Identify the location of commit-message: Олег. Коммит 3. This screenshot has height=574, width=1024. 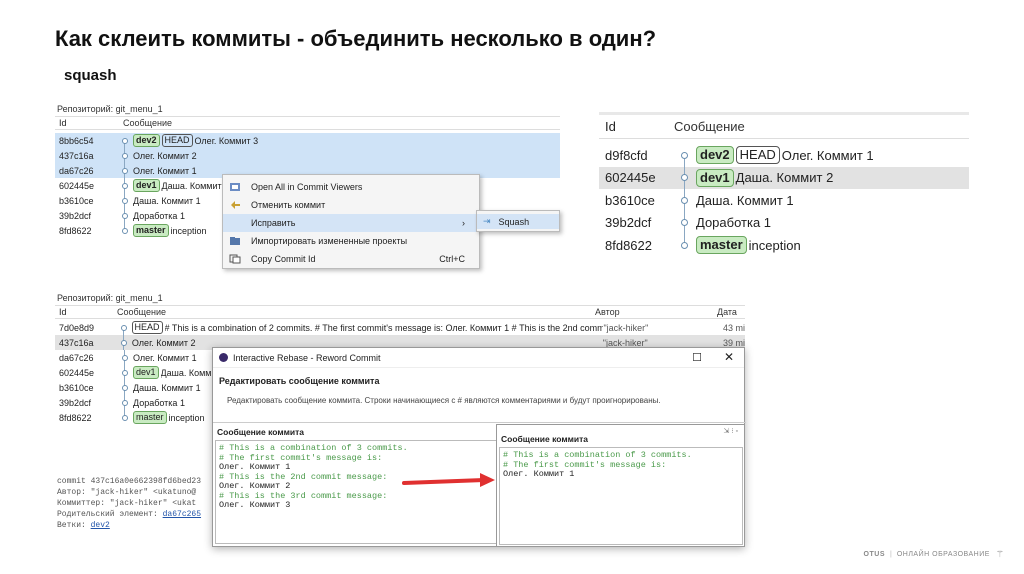
(226, 140).